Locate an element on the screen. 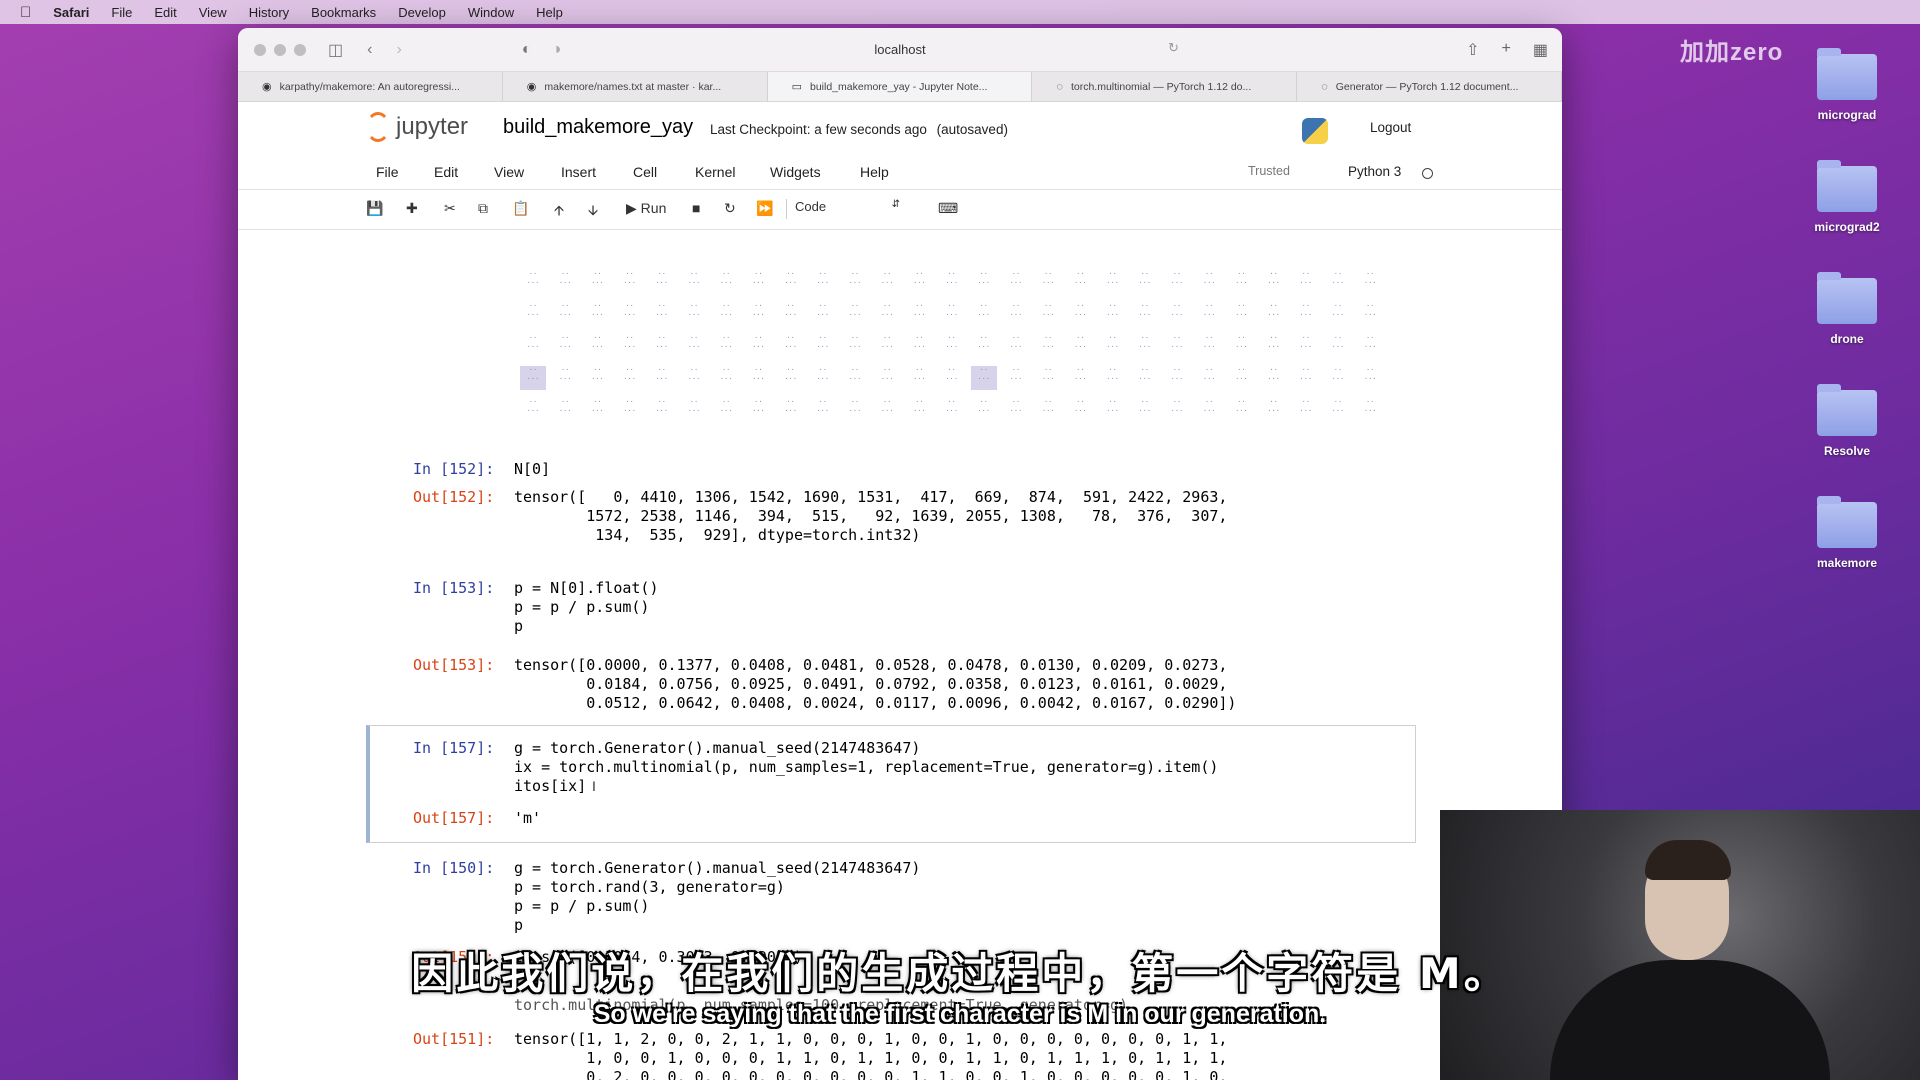 This screenshot has height=1080, width=1920. cell-type-select: Code ⇵ is located at coordinates (846, 209).